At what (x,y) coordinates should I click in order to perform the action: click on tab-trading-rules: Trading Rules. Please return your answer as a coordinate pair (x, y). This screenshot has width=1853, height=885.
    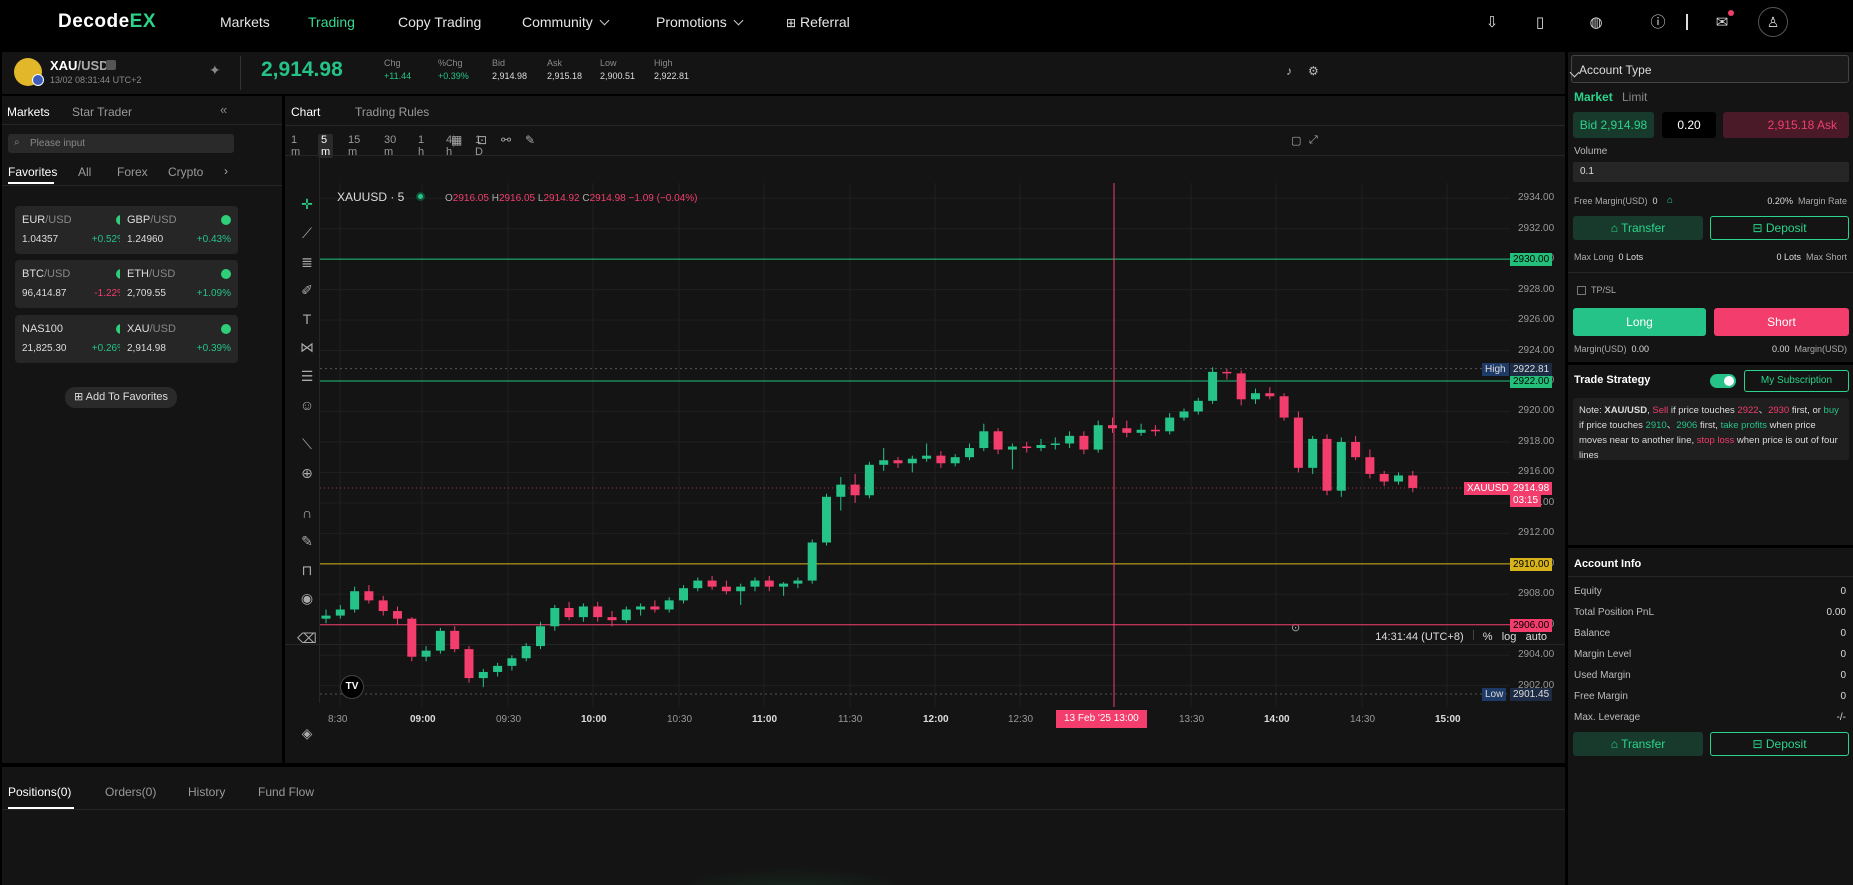
    Looking at the image, I should click on (392, 112).